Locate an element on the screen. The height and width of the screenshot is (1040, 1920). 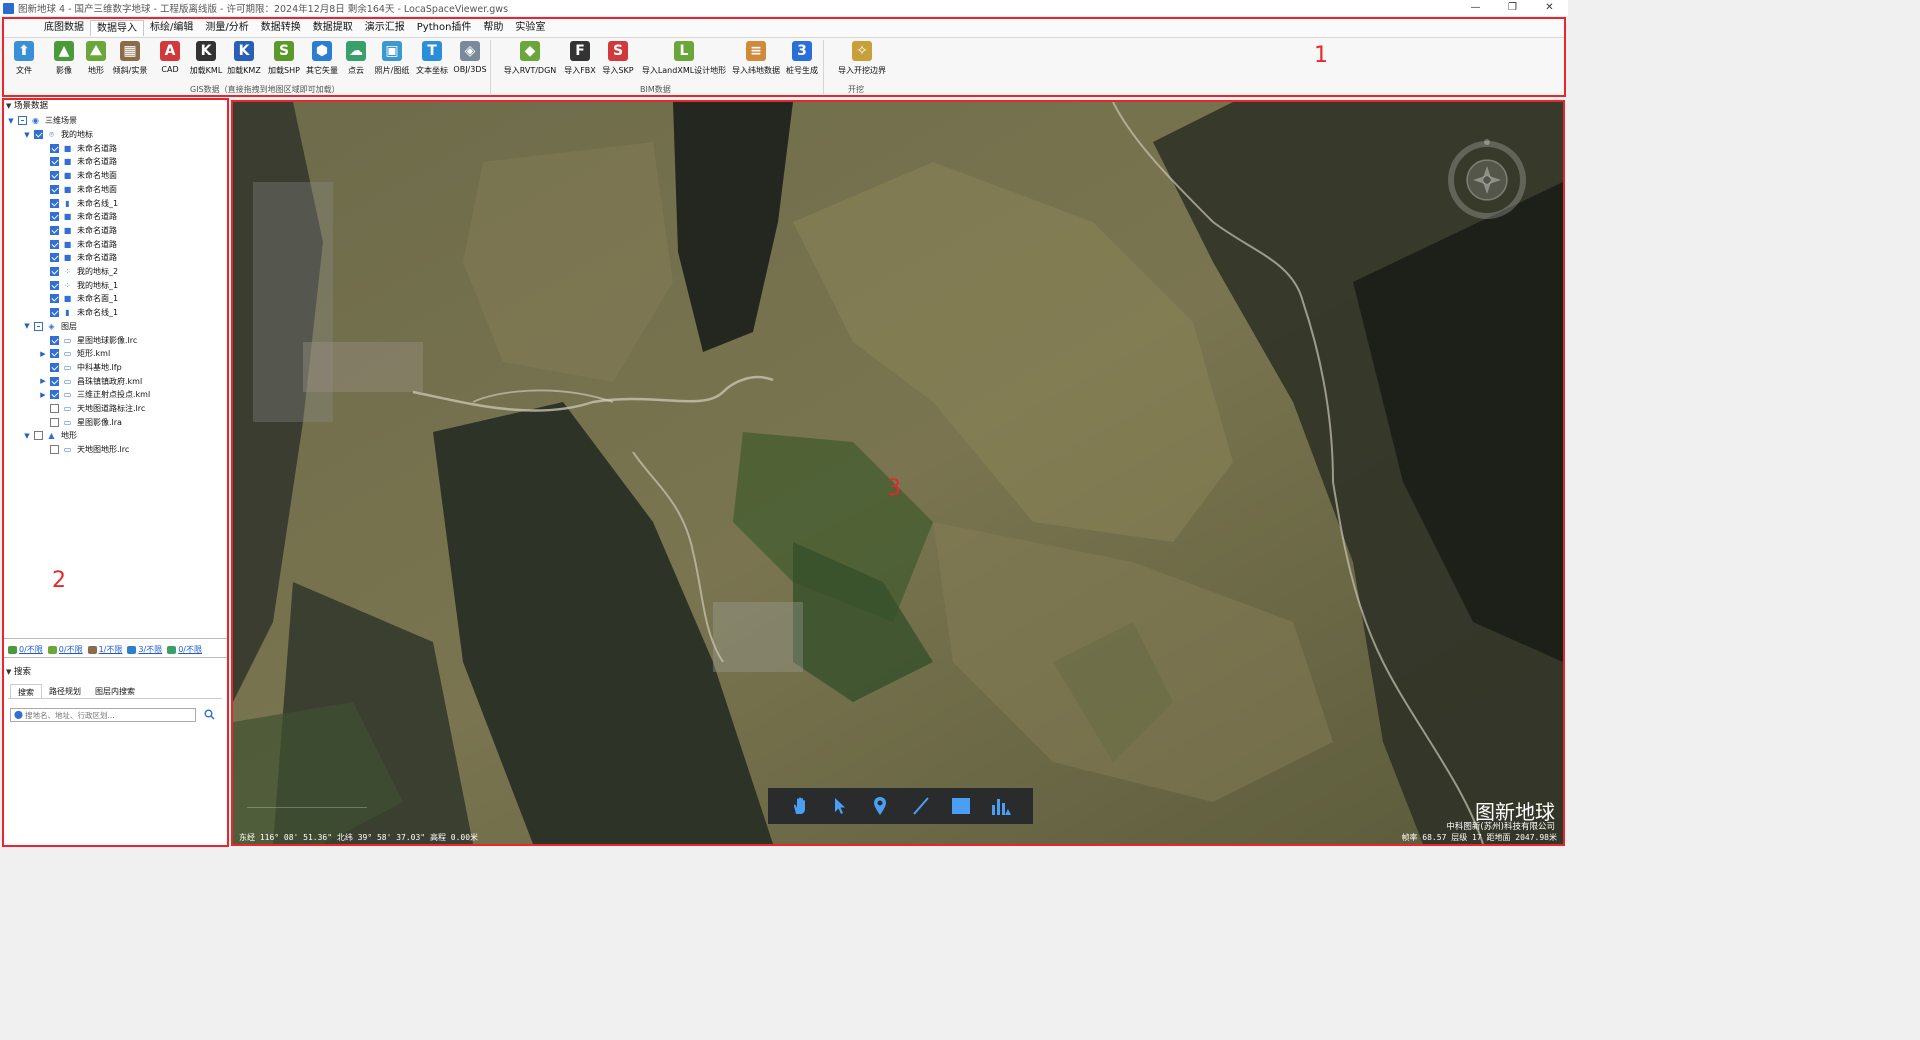
tree-node: ▭ 星图影像.lra is located at coordinates (80, 422).